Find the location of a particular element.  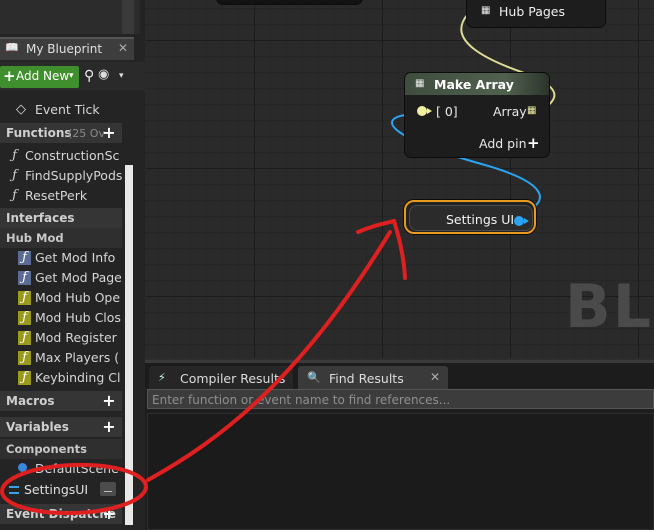

compiler-icon: ⚡ is located at coordinates (162, 377).